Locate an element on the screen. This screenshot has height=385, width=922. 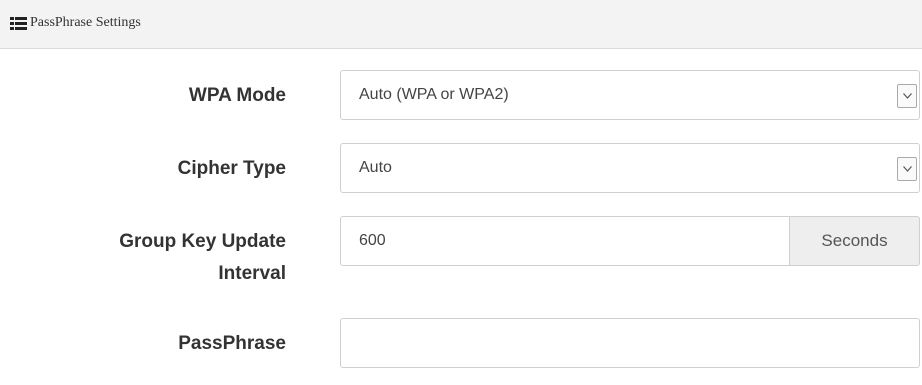
cipher-type-selected-value: Auto is located at coordinates (375, 167).